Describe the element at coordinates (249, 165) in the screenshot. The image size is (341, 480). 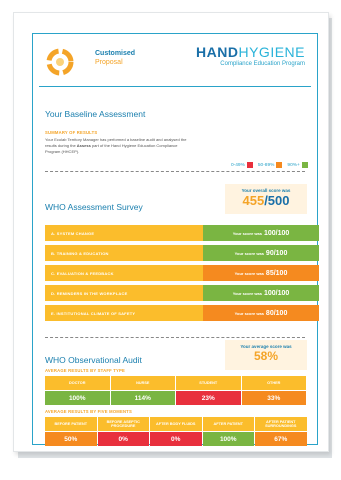
I see `legend-swatch-low` at that location.